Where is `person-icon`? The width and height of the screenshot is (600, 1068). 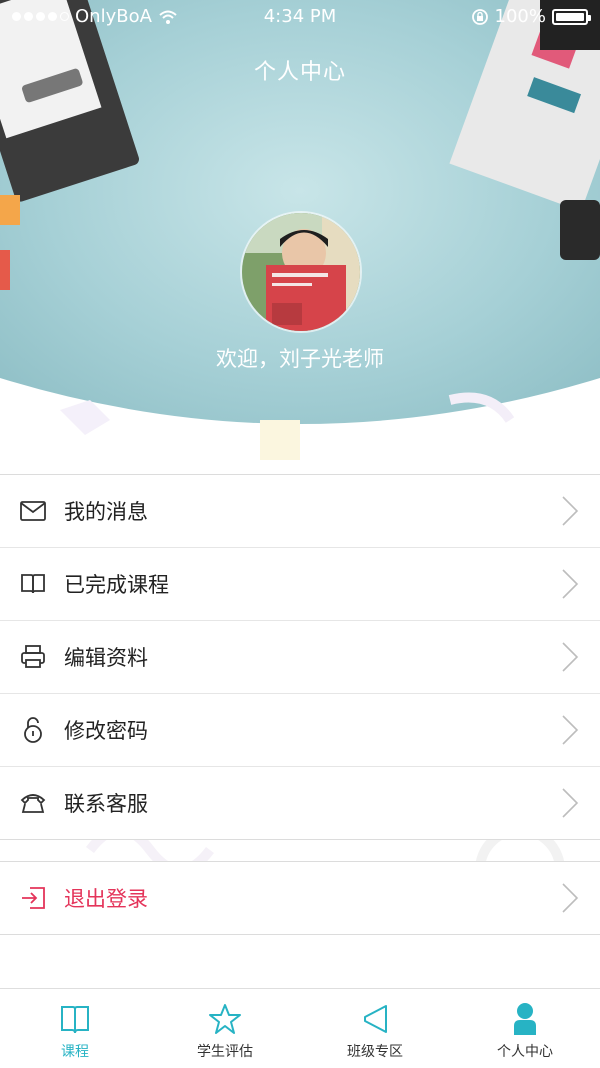
person-icon is located at coordinates (525, 1019).